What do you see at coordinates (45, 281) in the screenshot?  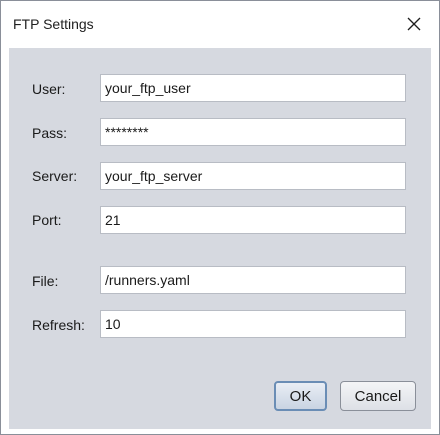 I see `file-label: File:` at bounding box center [45, 281].